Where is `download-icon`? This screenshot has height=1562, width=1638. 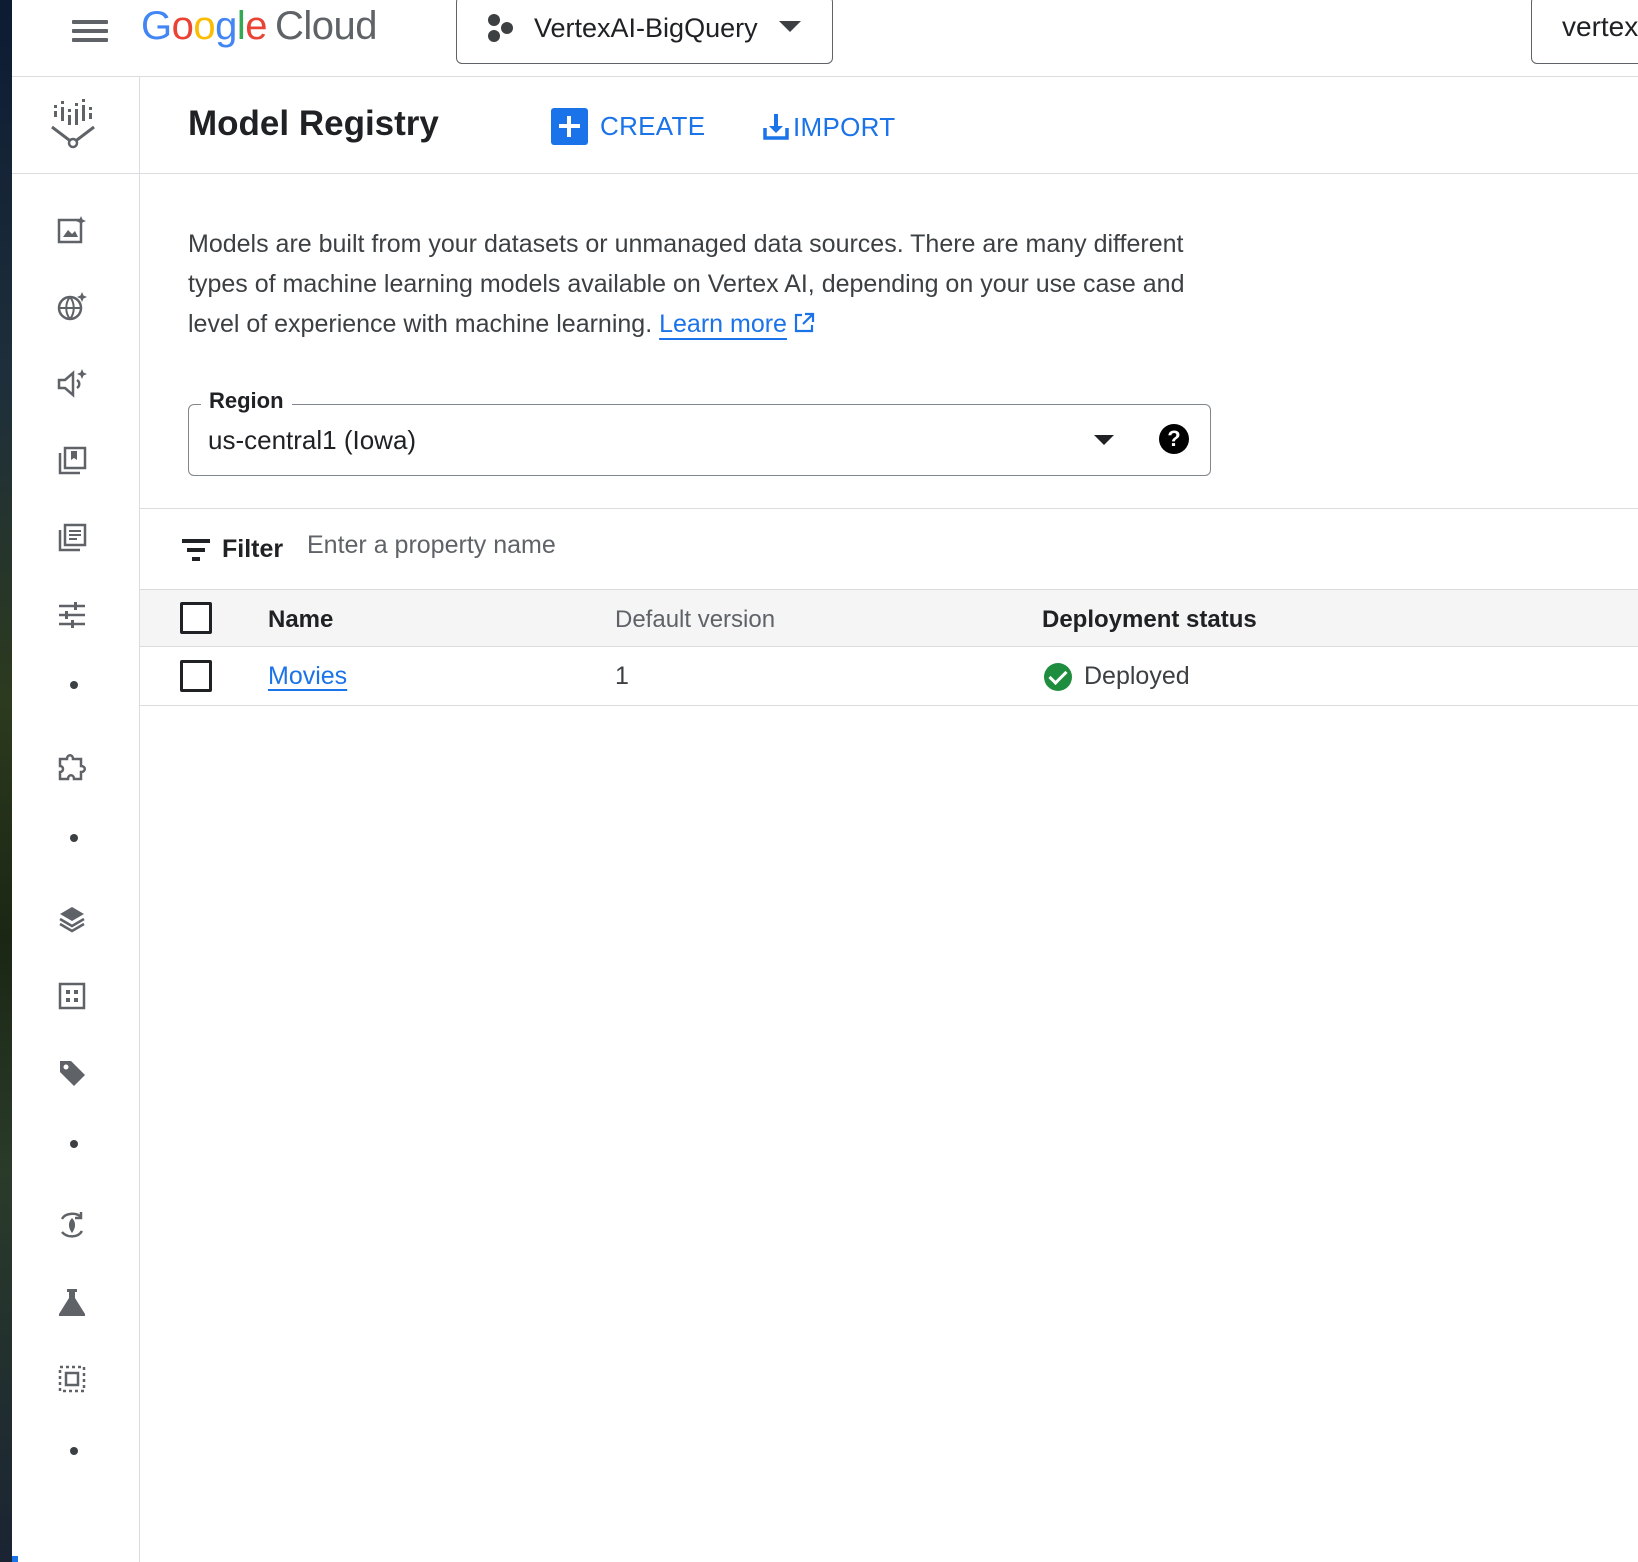 download-icon is located at coordinates (776, 127).